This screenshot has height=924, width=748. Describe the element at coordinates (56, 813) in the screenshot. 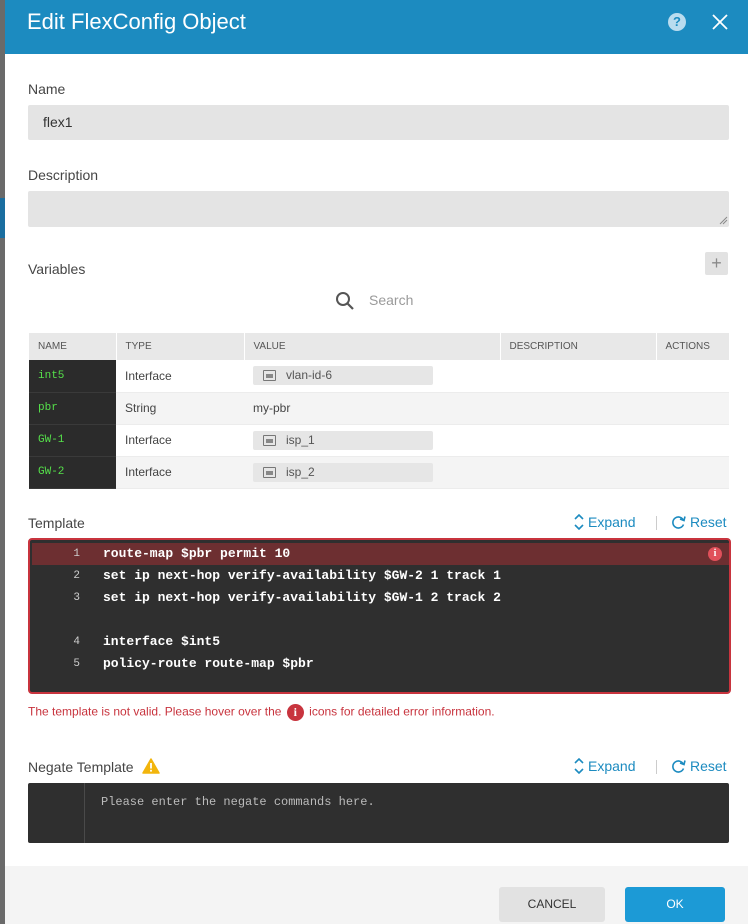

I see `editor-gutter` at that location.